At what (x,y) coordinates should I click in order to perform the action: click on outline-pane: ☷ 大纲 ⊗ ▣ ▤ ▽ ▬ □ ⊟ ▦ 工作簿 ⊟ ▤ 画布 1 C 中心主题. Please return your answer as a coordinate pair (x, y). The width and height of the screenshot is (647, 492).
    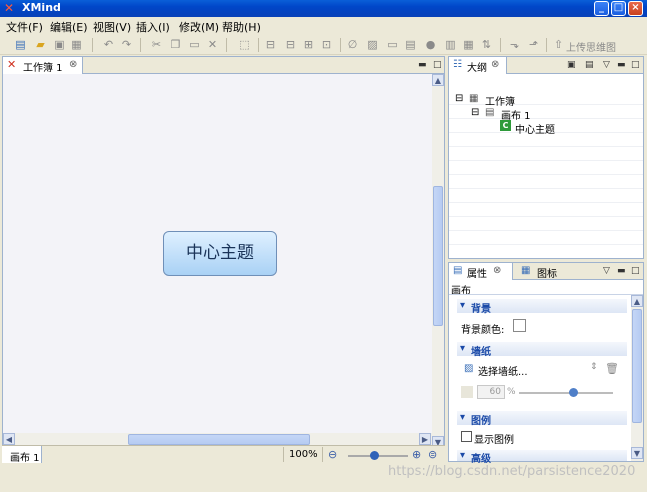
    Looking at the image, I should click on (546, 157).